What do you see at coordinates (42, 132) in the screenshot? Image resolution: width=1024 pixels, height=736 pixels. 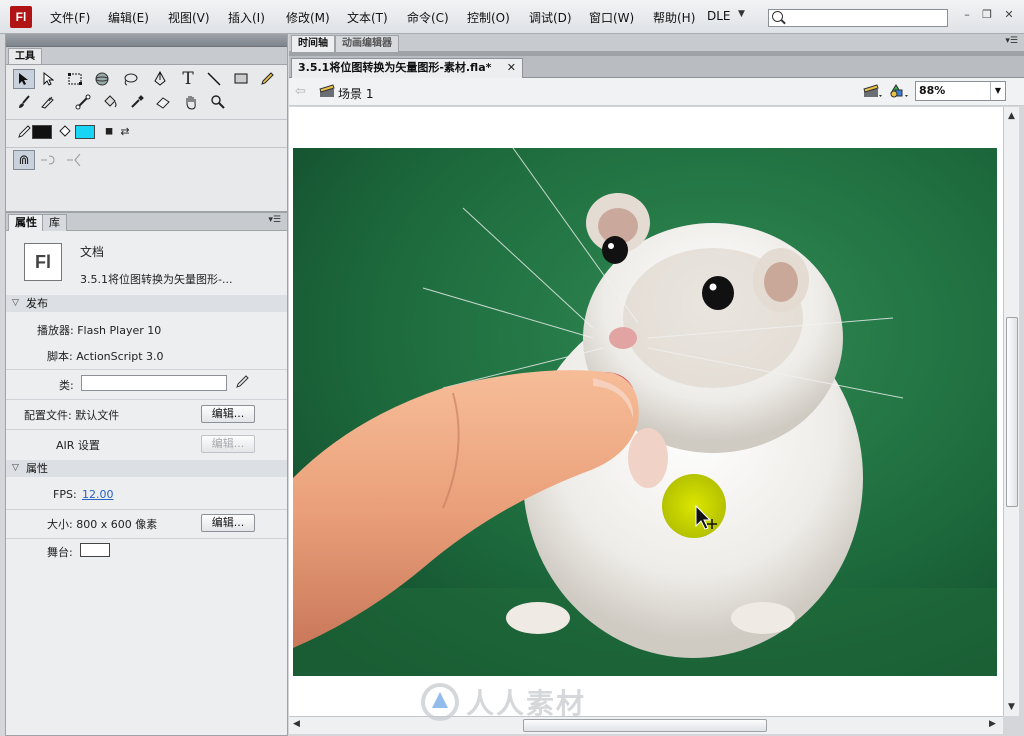 I see `stroke-color-swatch` at bounding box center [42, 132].